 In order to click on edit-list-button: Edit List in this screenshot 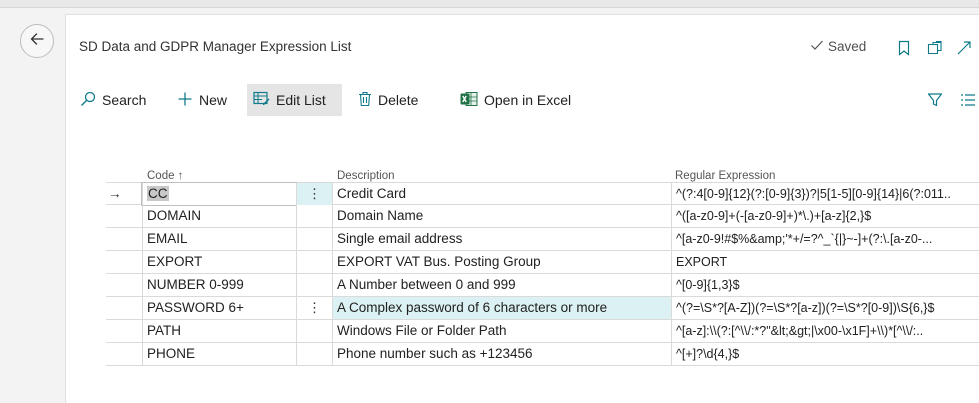, I will do `click(294, 100)`.